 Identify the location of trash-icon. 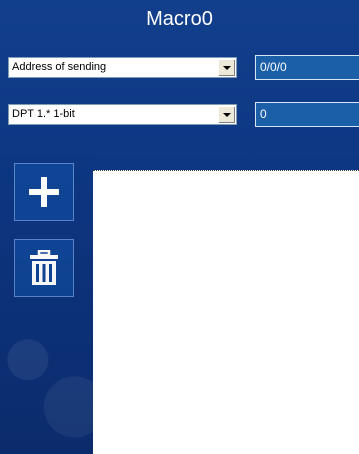
(44, 267).